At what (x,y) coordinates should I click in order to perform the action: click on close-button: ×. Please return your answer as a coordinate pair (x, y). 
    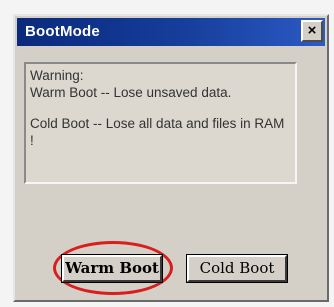
    Looking at the image, I should click on (312, 31).